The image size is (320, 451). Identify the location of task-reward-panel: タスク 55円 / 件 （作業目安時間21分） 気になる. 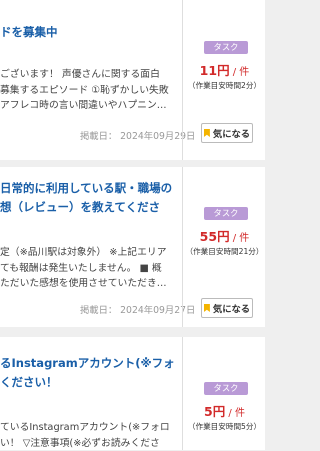
(224, 247).